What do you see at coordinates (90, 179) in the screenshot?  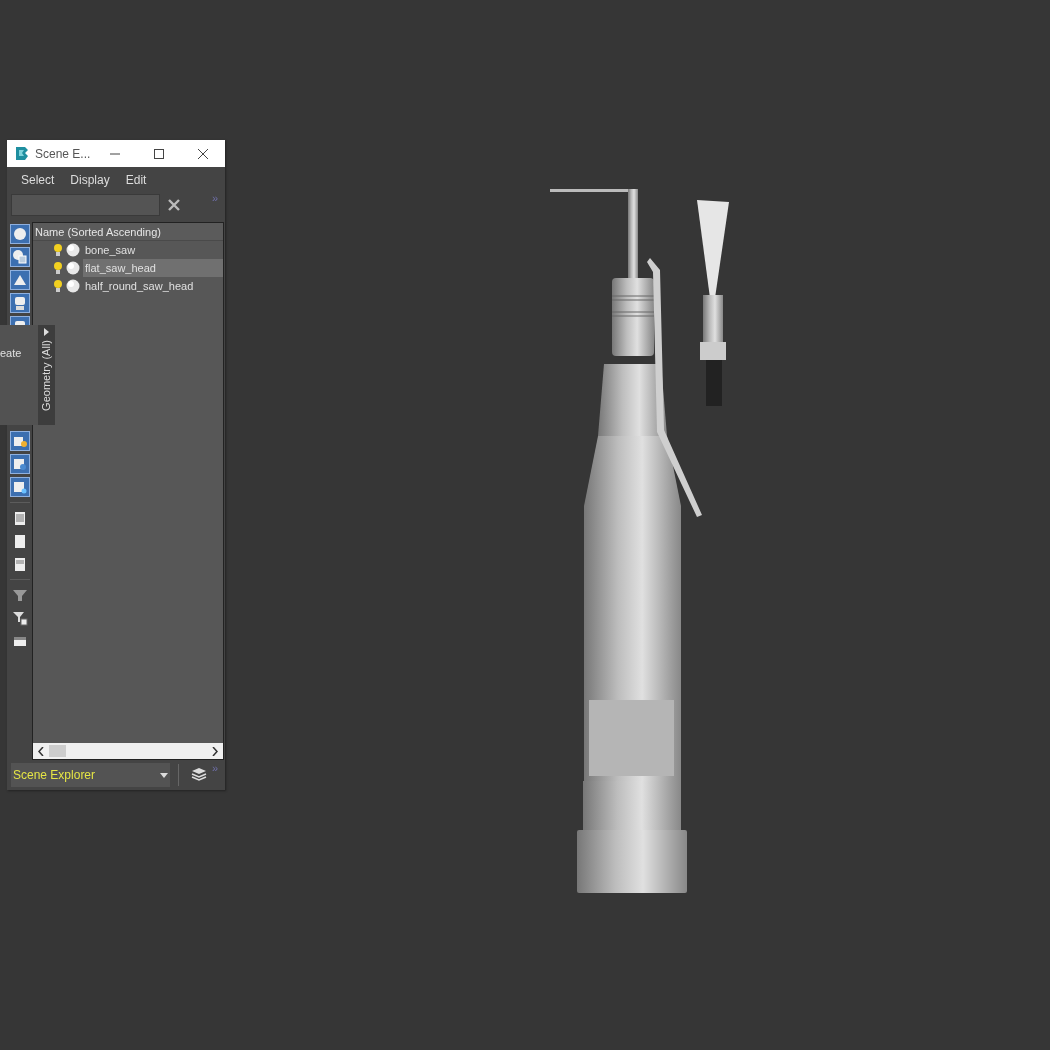 I see `menu-item: Display` at bounding box center [90, 179].